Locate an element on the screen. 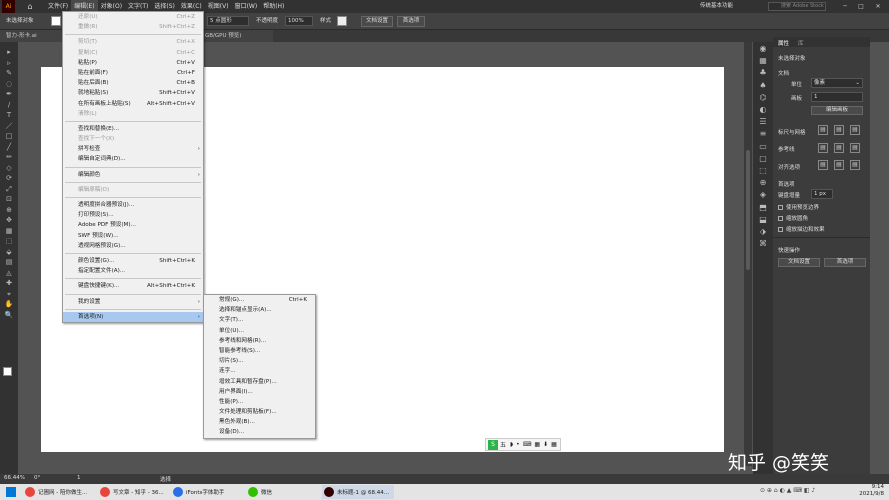  selection-tool-icon: ▸ is located at coordinates (9, 52).